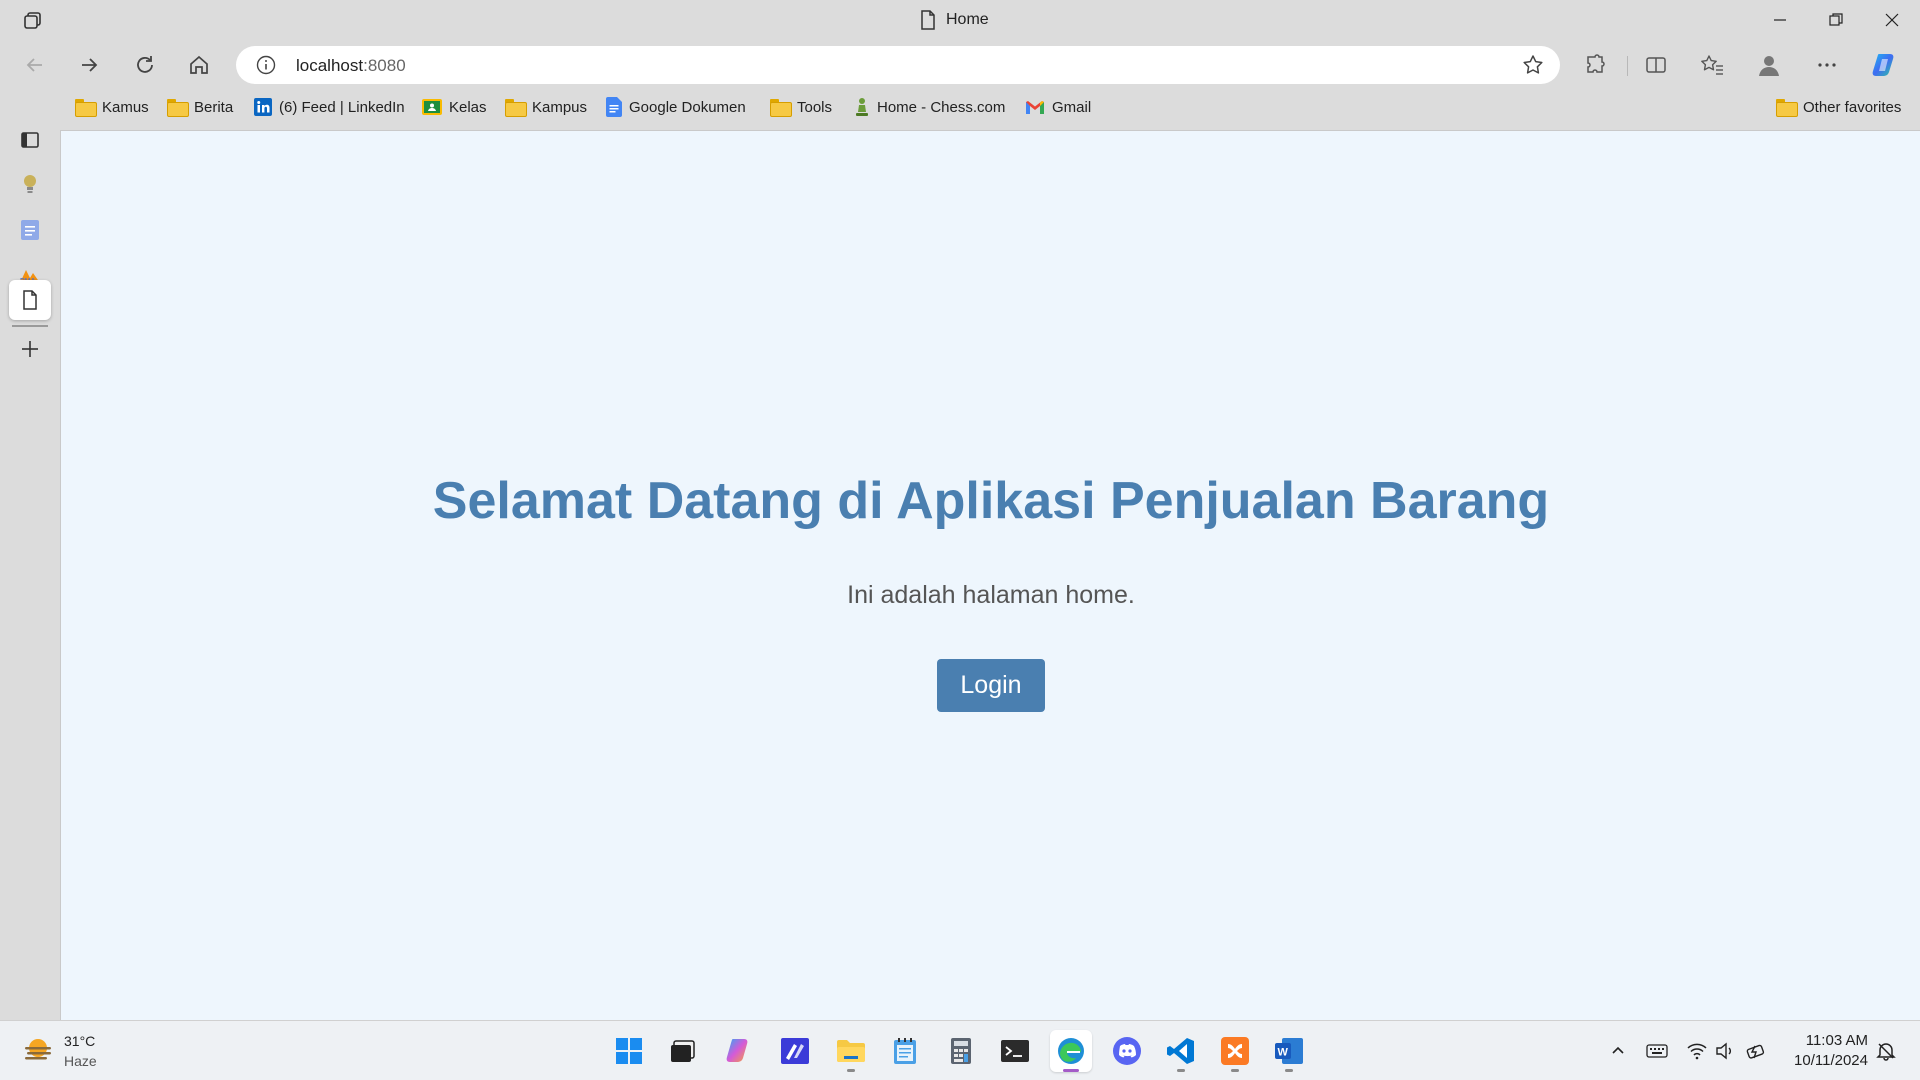 The width and height of the screenshot is (1920, 1080). I want to click on wifi-icon, so click(1697, 1051).